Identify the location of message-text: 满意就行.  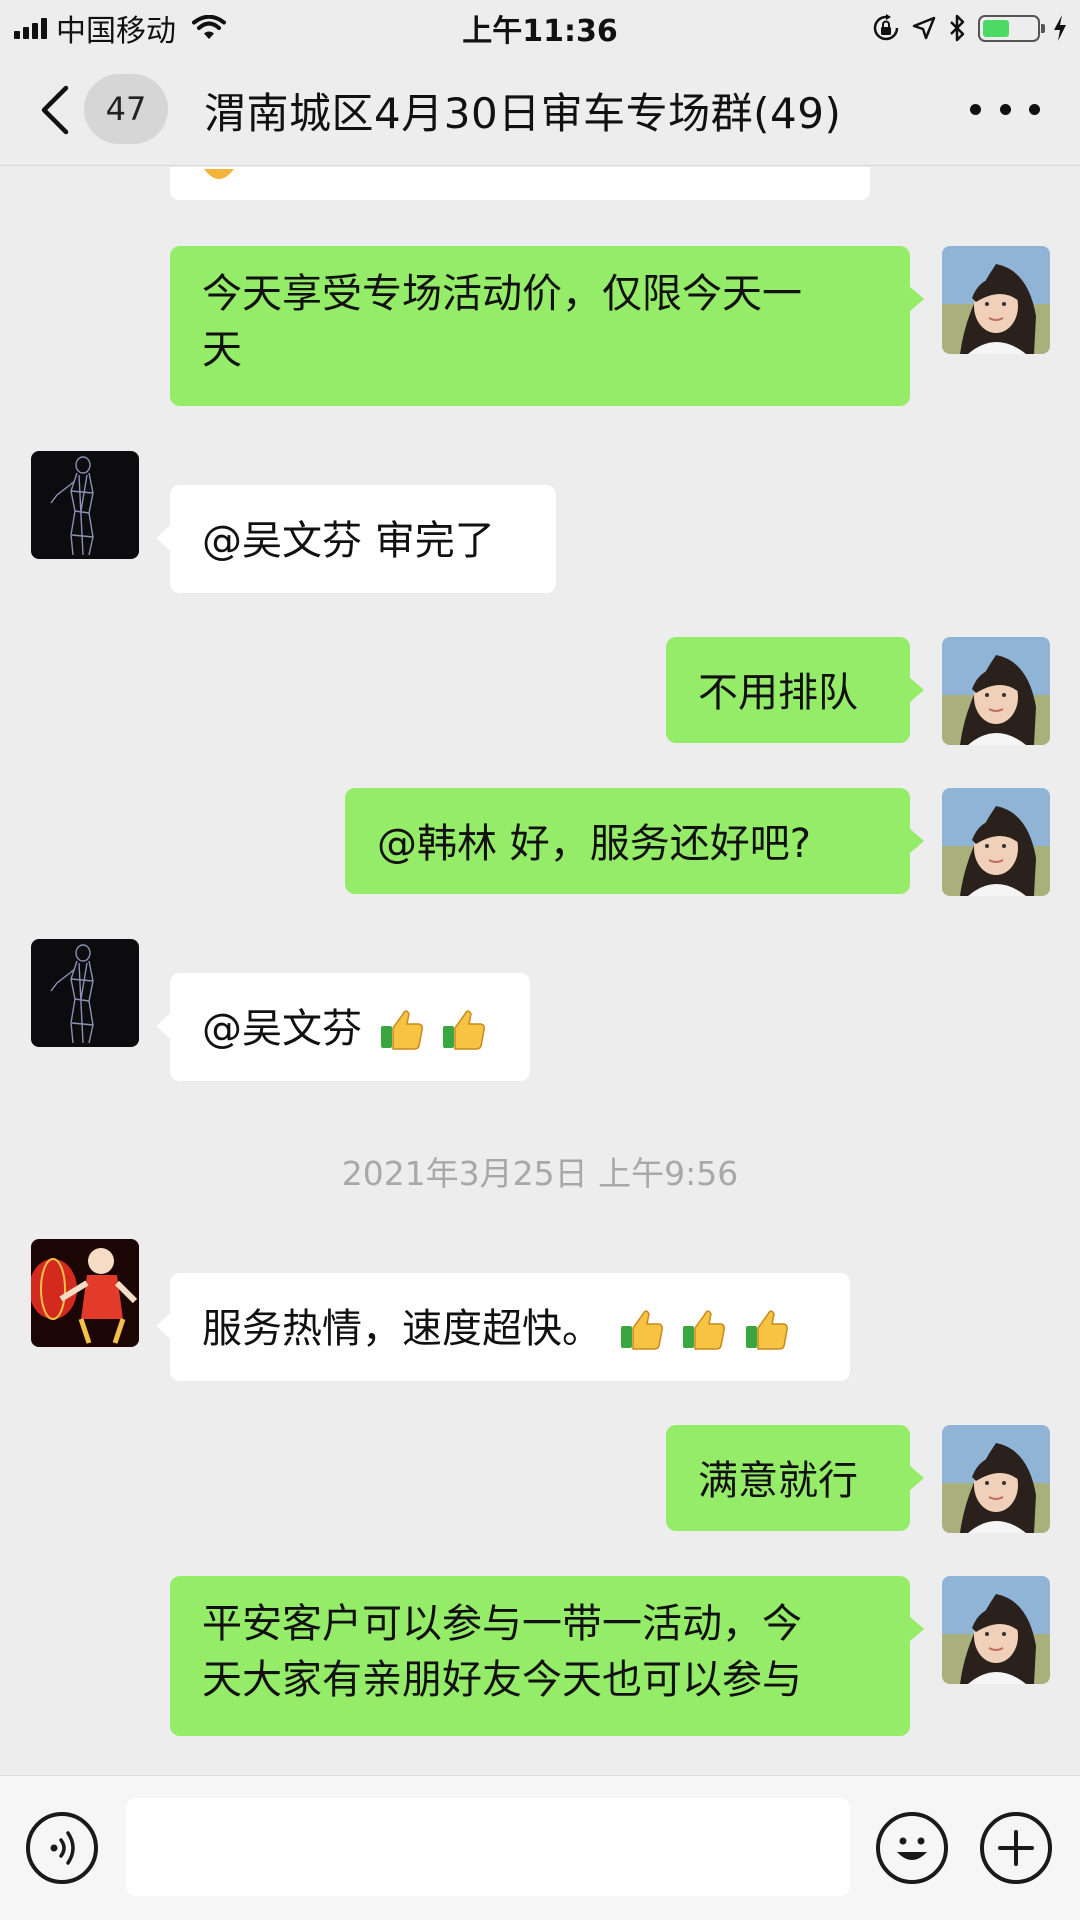
(778, 1481).